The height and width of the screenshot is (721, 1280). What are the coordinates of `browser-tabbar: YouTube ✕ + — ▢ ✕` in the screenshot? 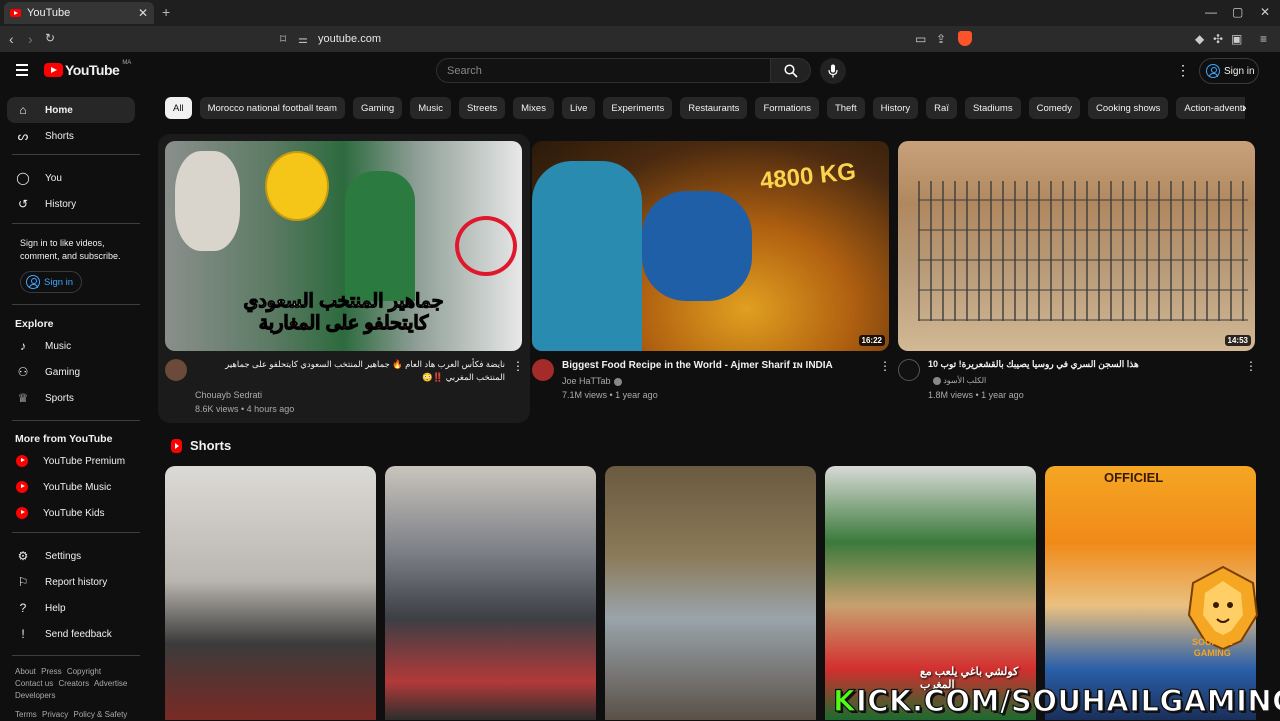 It's located at (640, 13).